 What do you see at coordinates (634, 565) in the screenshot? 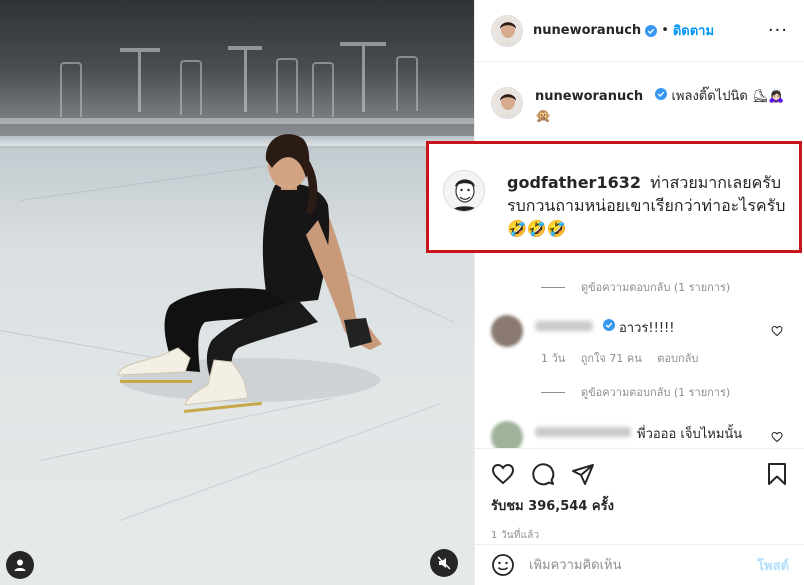
I see `comment-input` at bounding box center [634, 565].